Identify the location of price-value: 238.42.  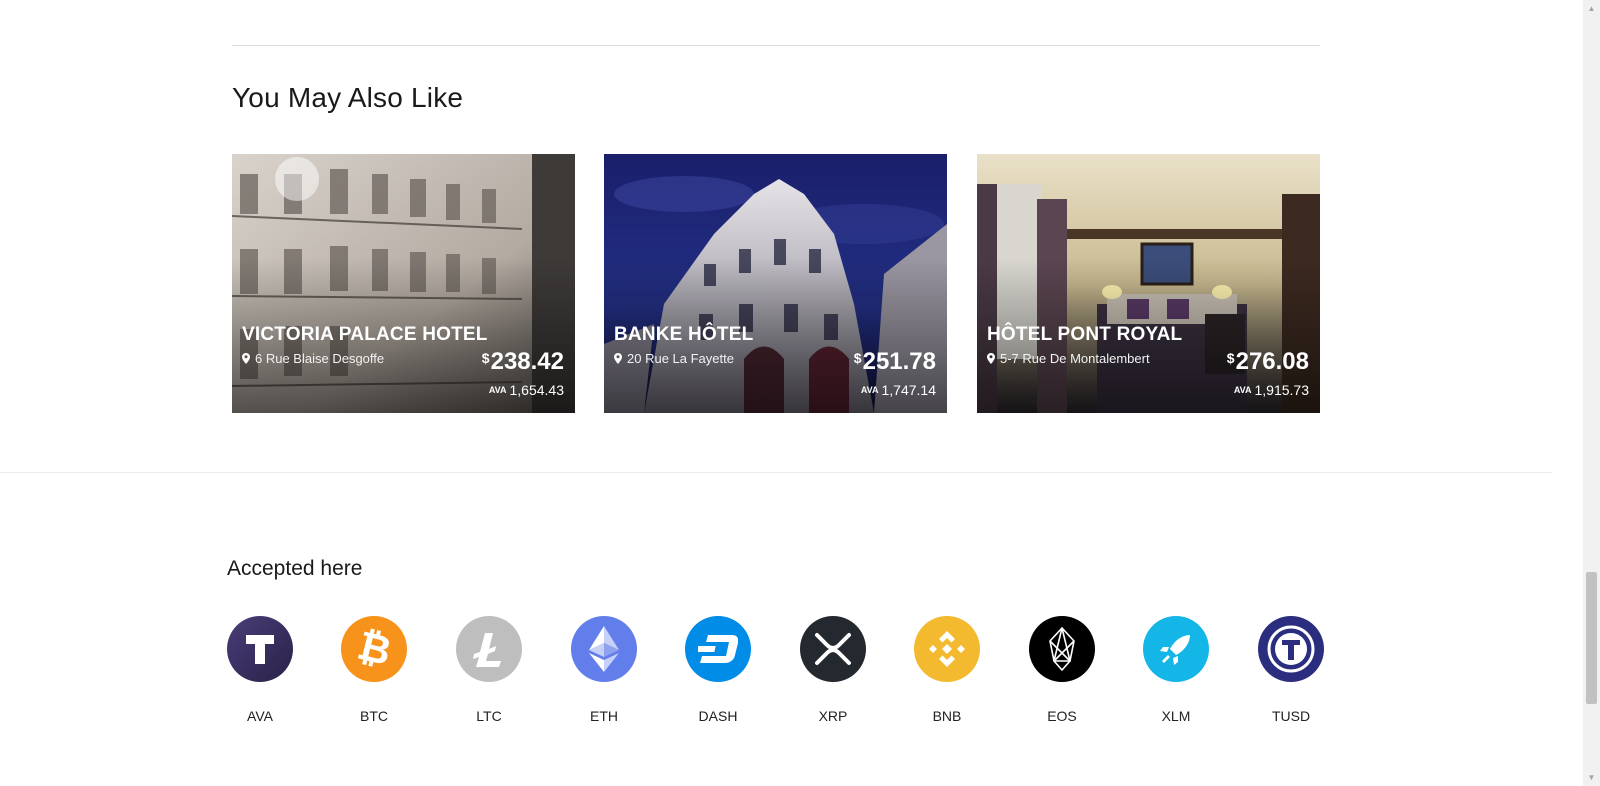
(527, 361).